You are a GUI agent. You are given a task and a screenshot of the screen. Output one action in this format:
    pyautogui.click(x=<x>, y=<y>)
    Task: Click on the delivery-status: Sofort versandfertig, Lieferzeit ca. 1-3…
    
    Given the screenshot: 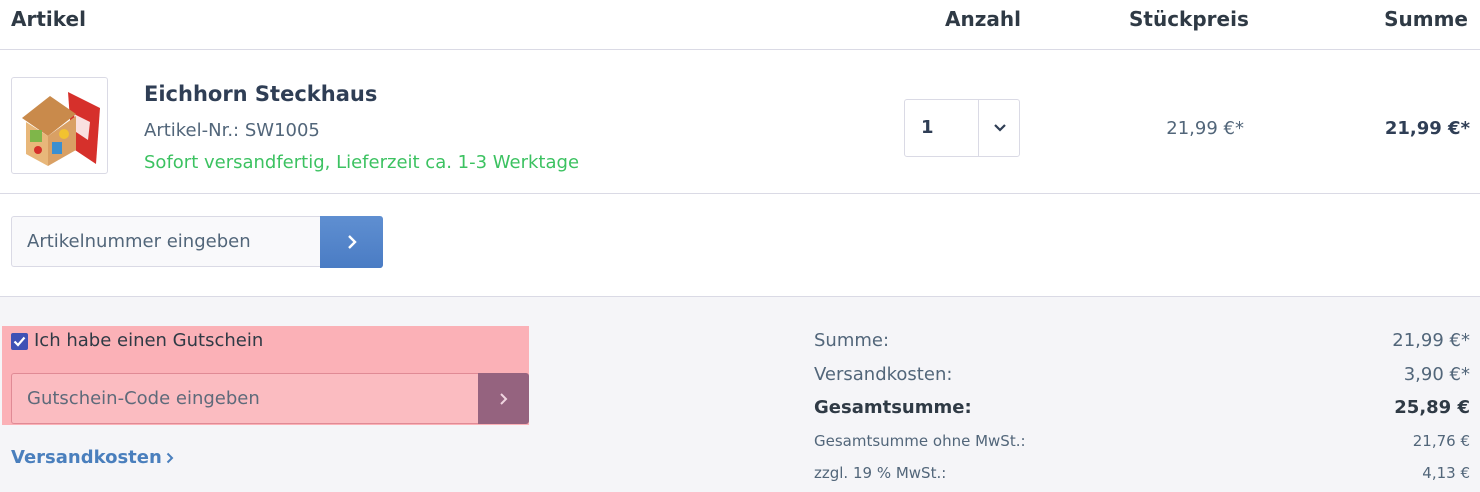 What is the action you would take?
    pyautogui.click(x=362, y=162)
    